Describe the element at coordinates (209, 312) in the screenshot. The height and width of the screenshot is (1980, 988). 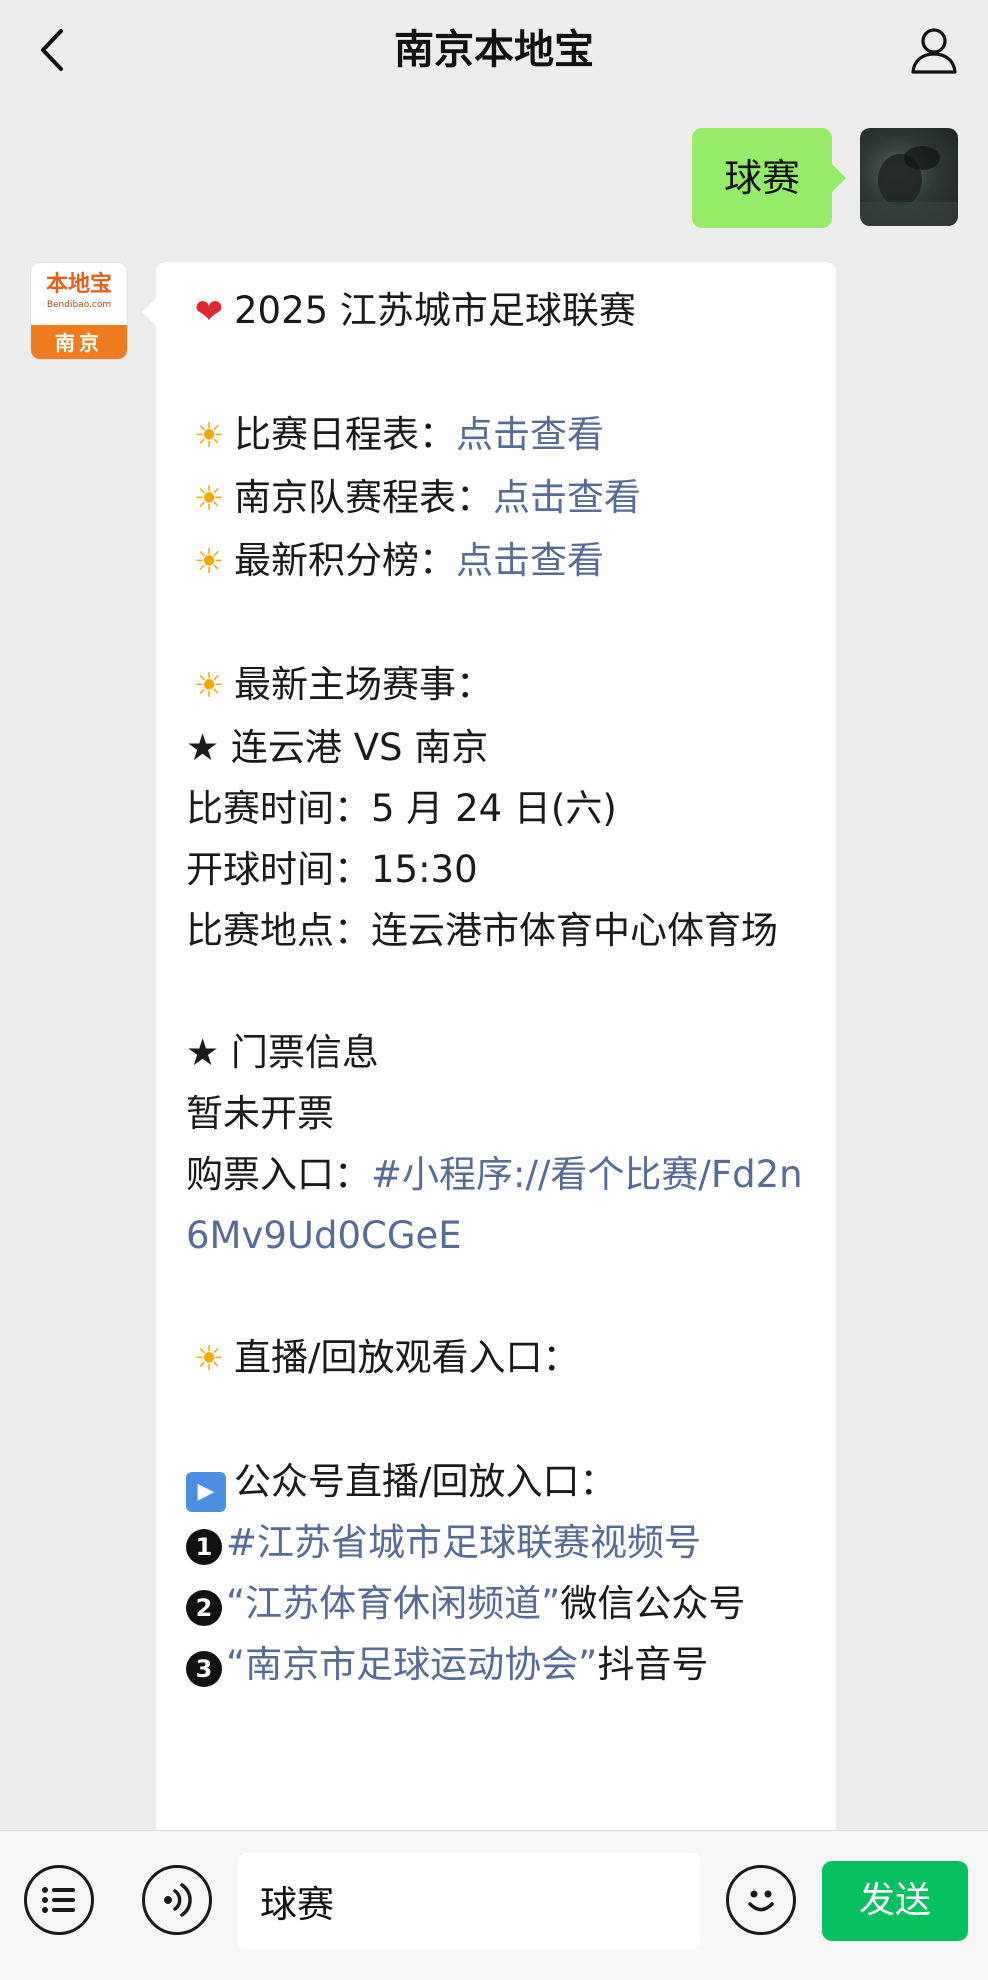
I see `red-heart-icon: ❤` at that location.